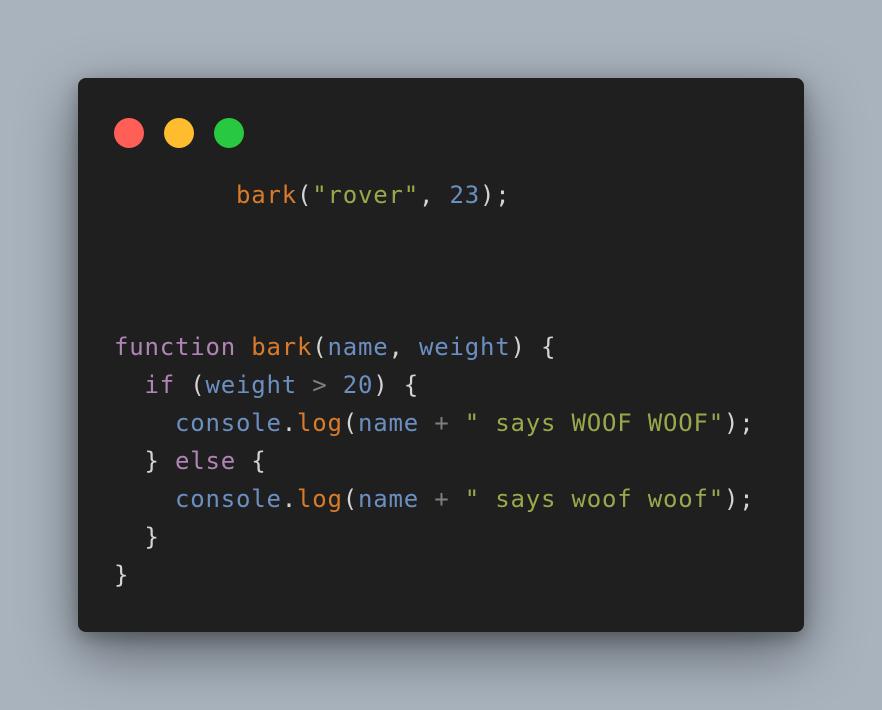 Image resolution: width=882 pixels, height=710 pixels. I want to click on window-controls, so click(179, 133).